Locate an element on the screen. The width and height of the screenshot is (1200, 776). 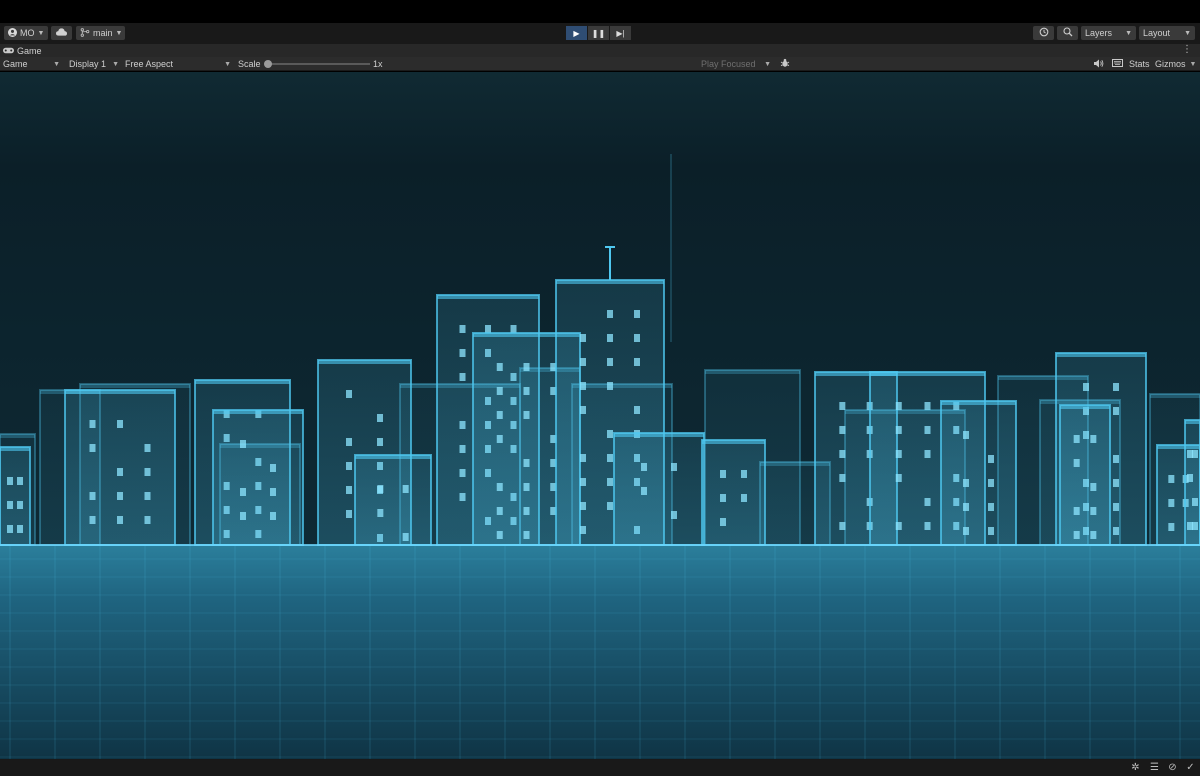
gizmos-dropdown: Gizmos ▼ is located at coordinates (1175, 64).